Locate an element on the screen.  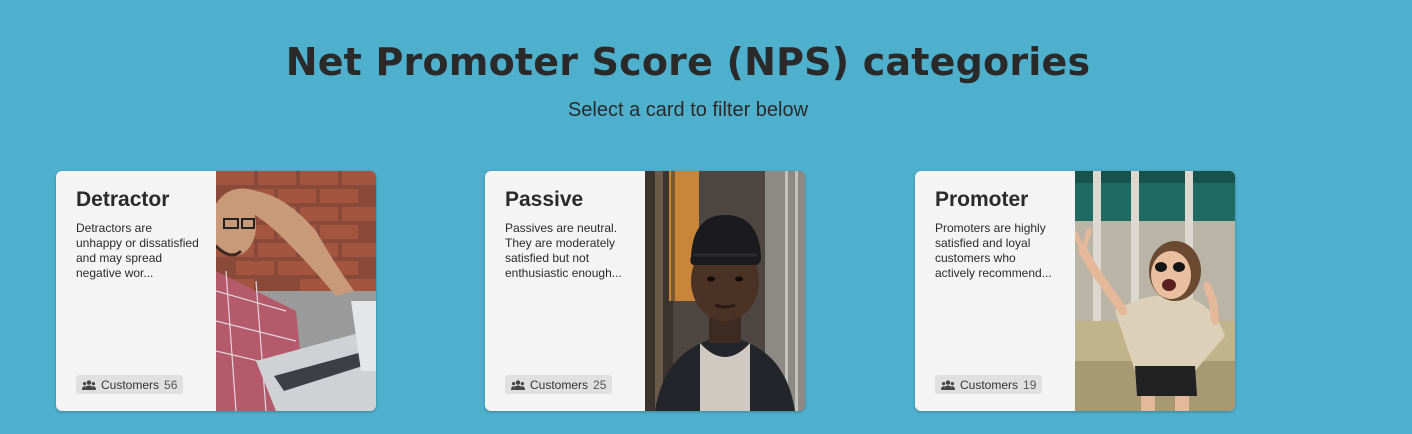
page-subtitle: Select a card to filter below is located at coordinates (688, 110).